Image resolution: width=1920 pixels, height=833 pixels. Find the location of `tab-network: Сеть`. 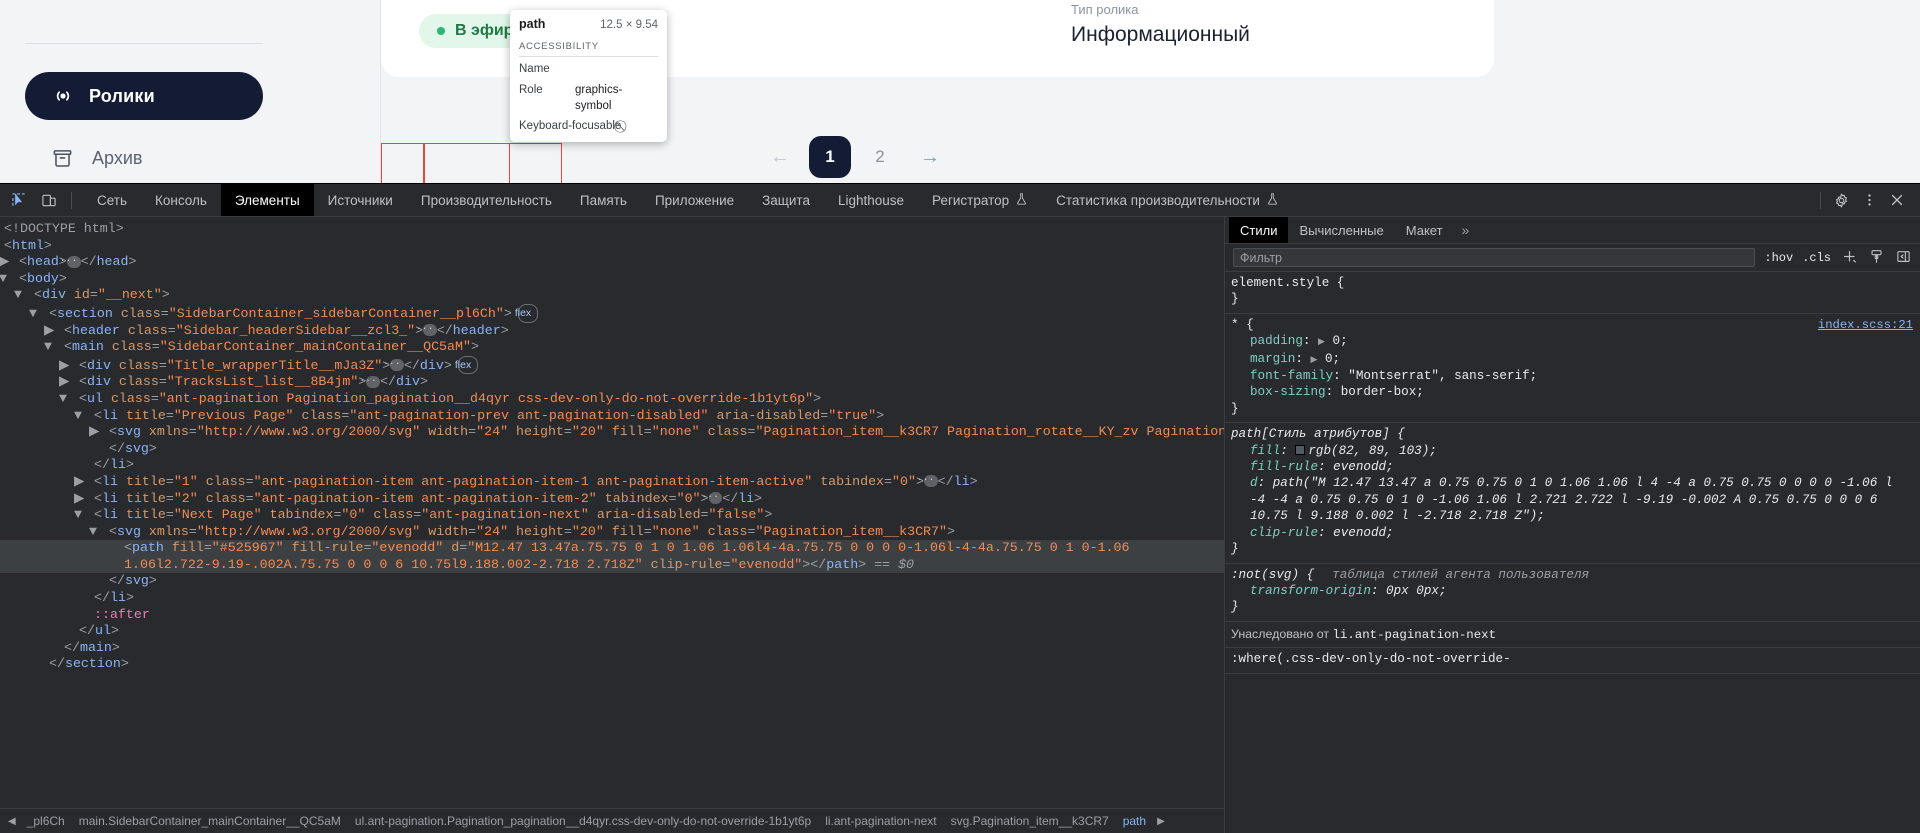

tab-network: Сеть is located at coordinates (112, 200).